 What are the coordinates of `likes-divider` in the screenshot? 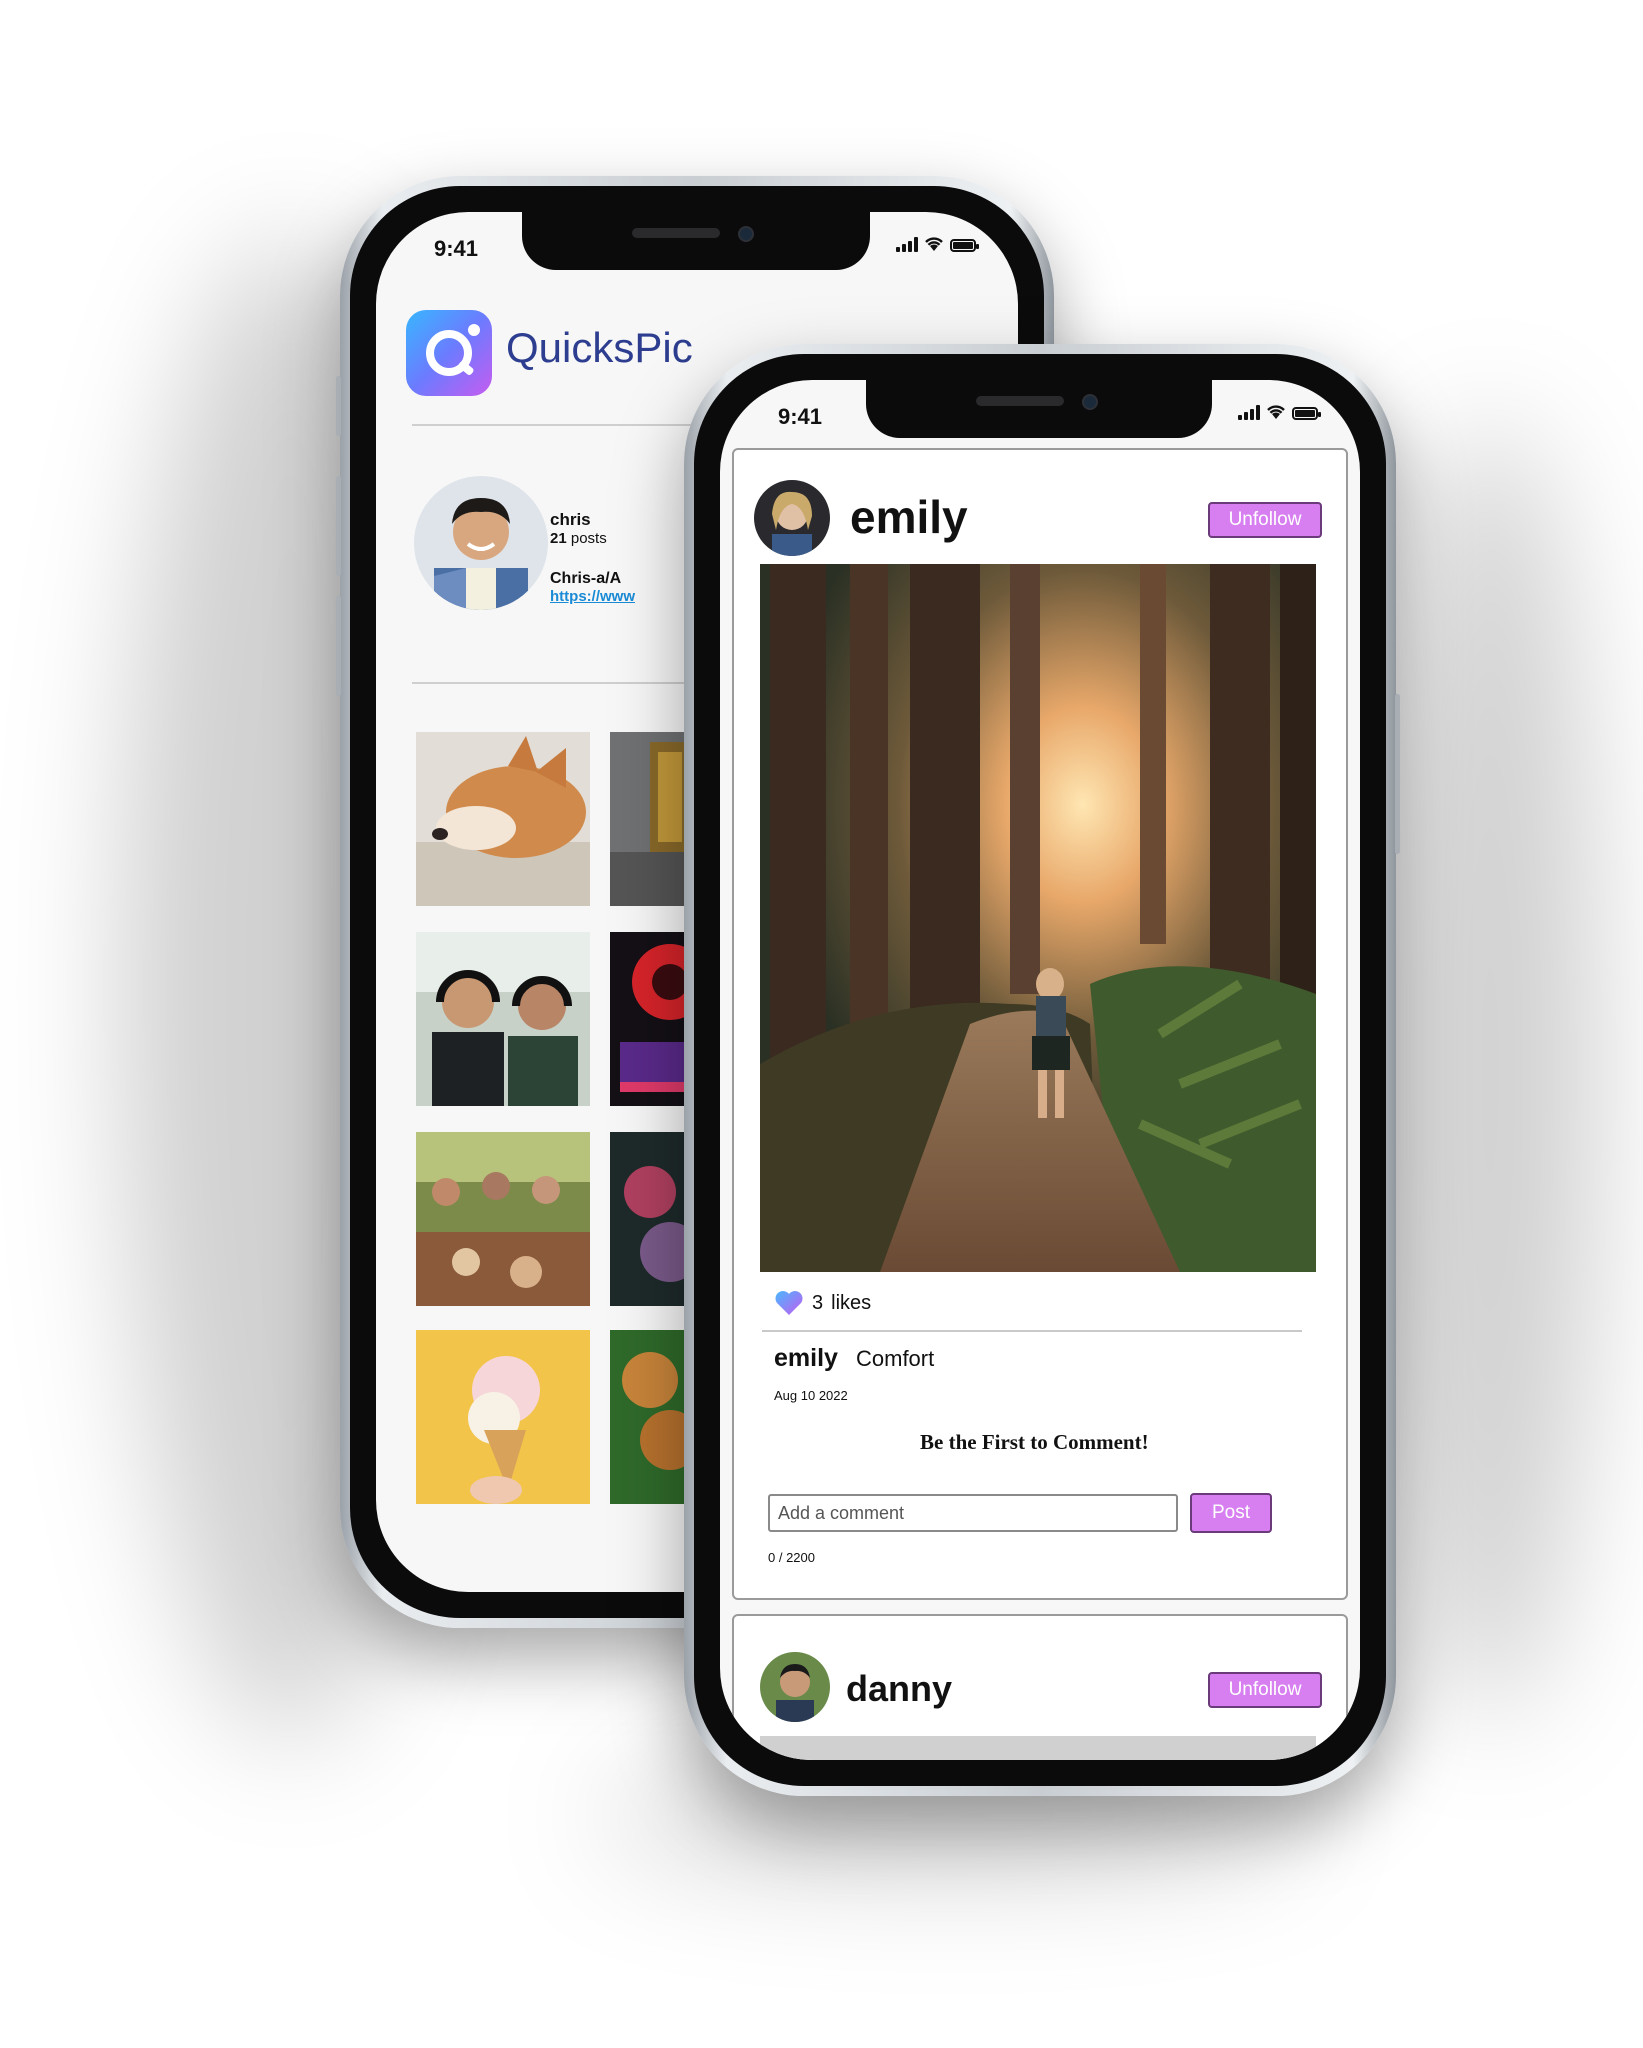 It's located at (1032, 1331).